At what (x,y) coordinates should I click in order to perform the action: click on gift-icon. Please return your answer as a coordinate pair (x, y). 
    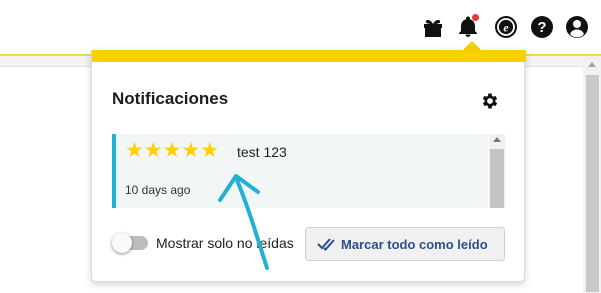
    Looking at the image, I should click on (433, 27).